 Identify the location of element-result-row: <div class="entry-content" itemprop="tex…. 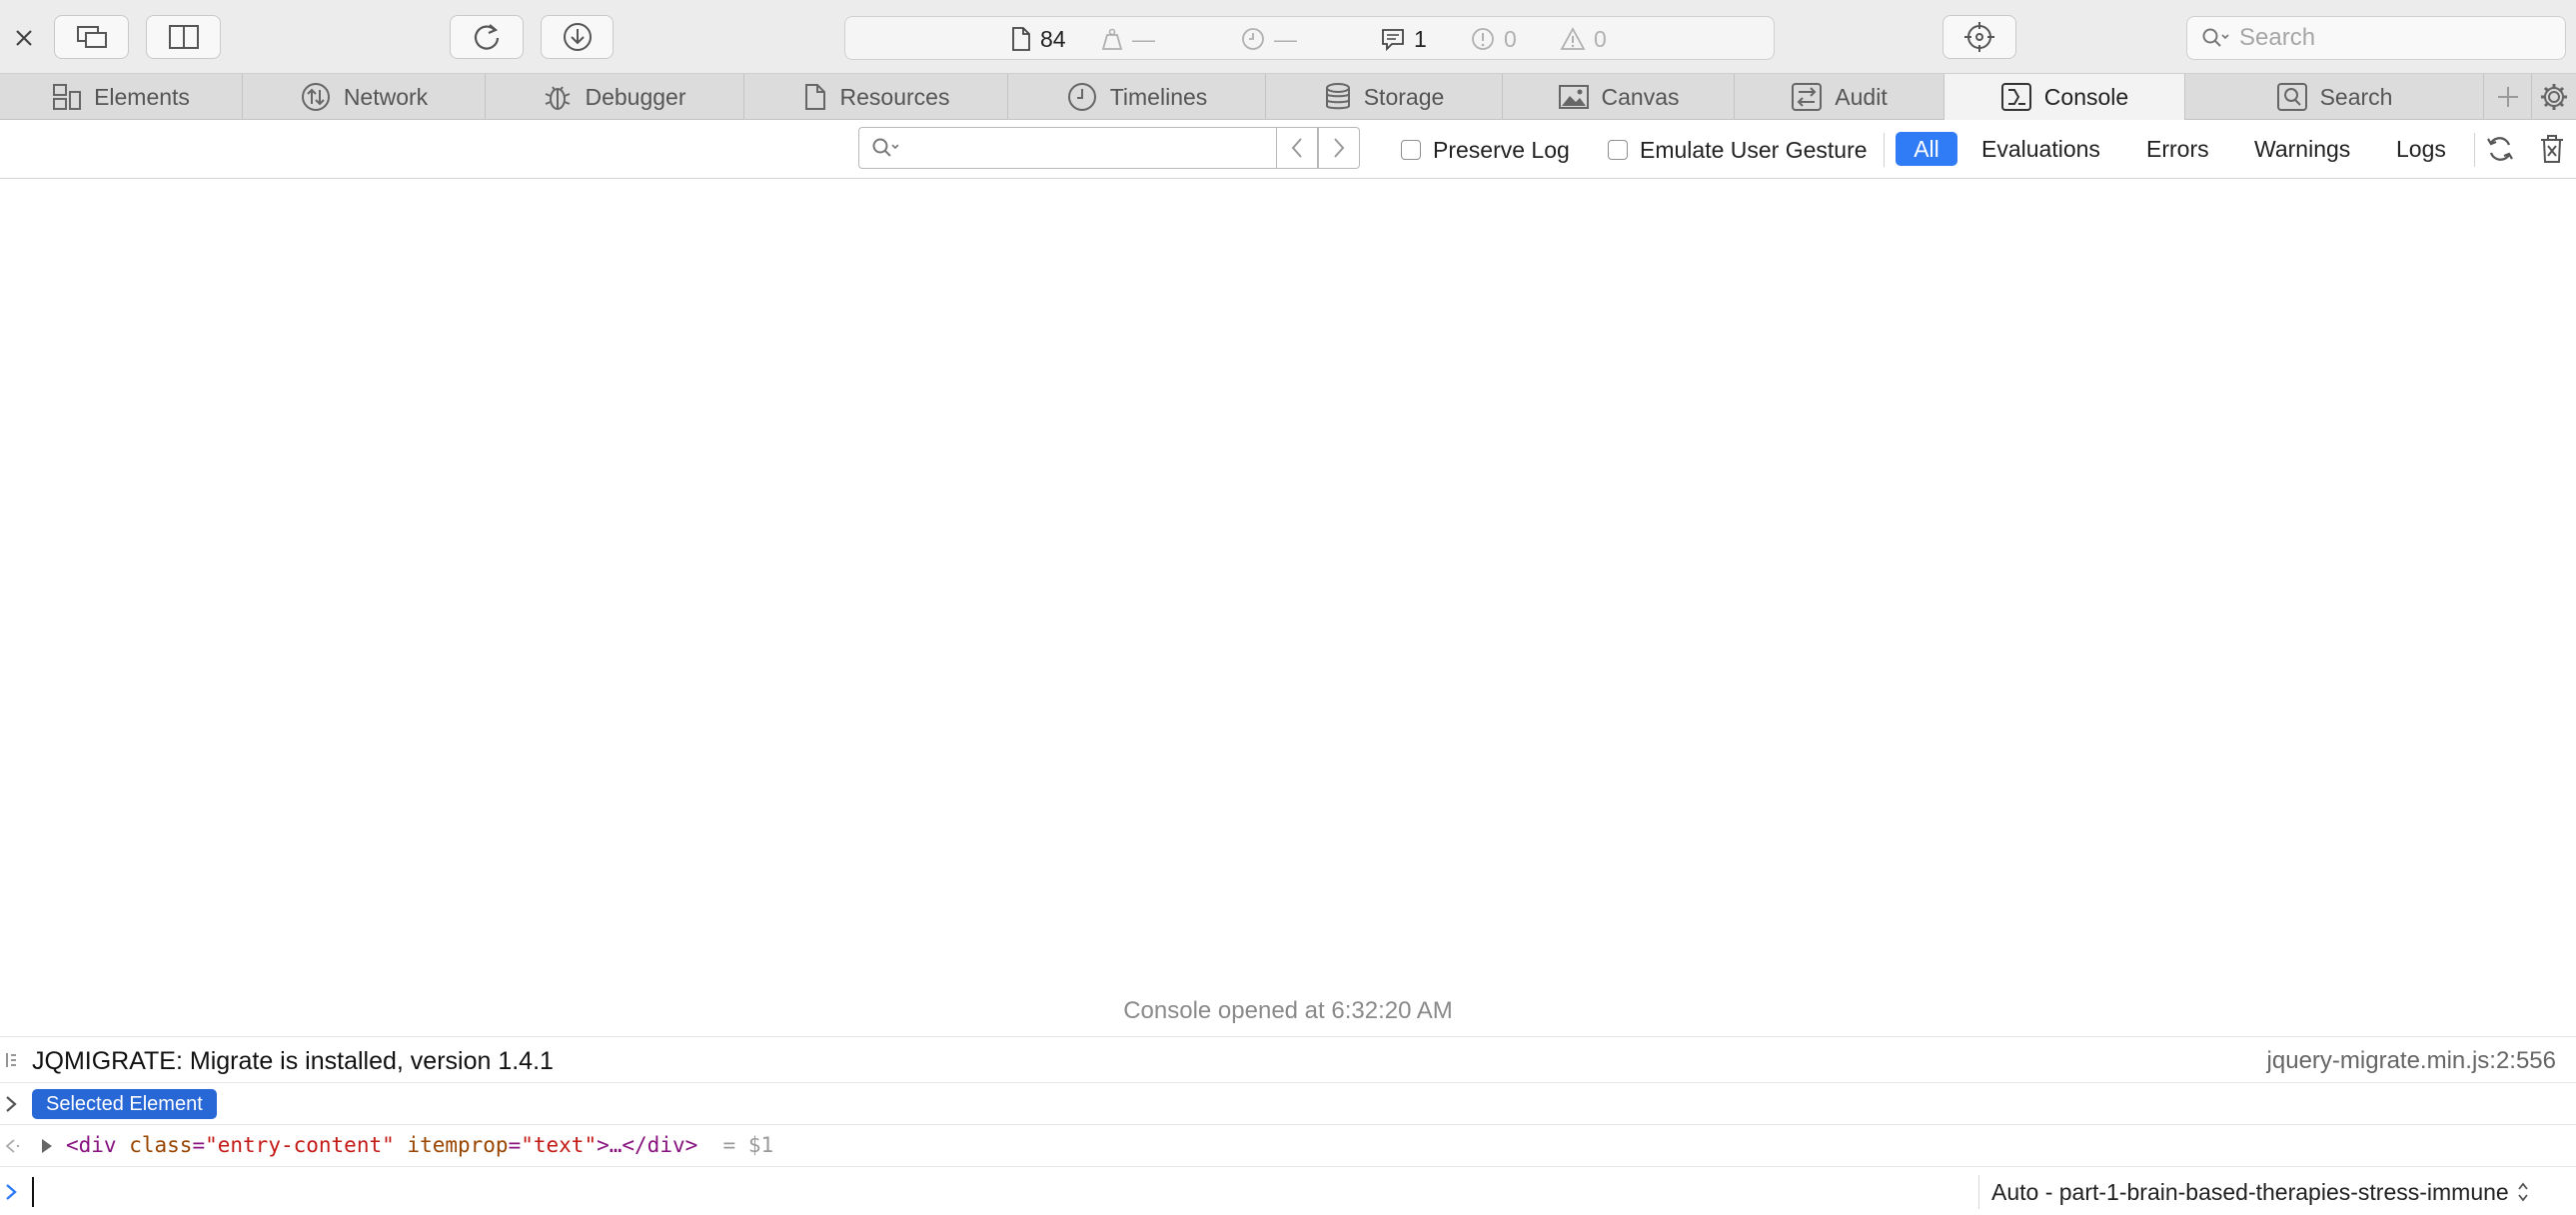
(1288, 1145).